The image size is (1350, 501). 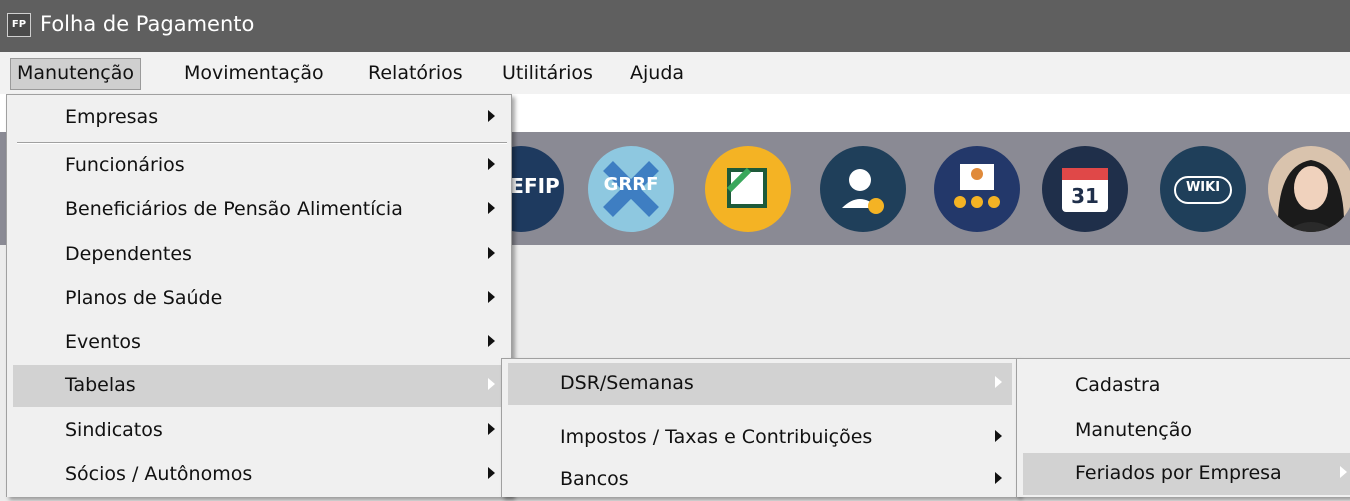 What do you see at coordinates (114, 430) in the screenshot?
I see `menu-item-label: Sindicatos` at bounding box center [114, 430].